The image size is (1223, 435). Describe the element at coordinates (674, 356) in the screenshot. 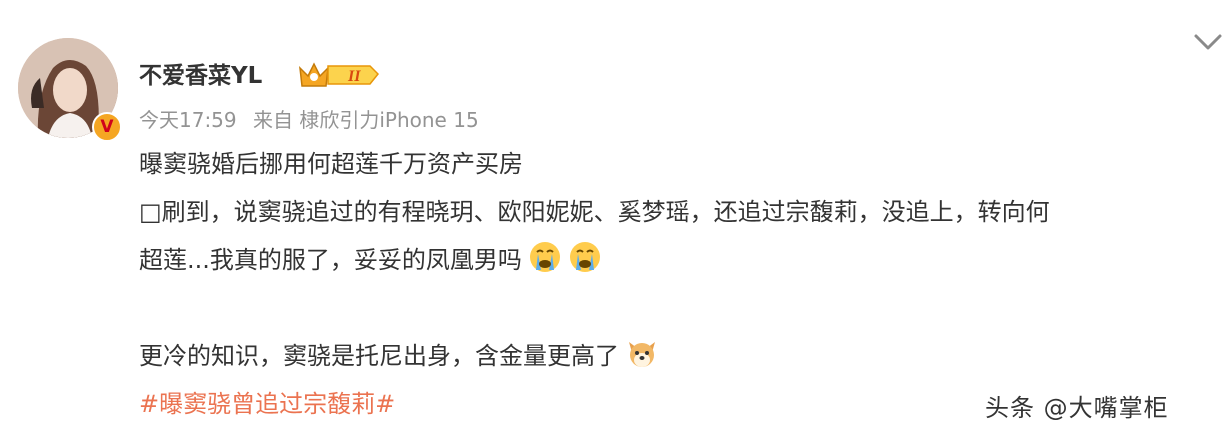

I see `post-line-4: 更冷的知识，窦骁是托尼出身，含金量更高了` at that location.